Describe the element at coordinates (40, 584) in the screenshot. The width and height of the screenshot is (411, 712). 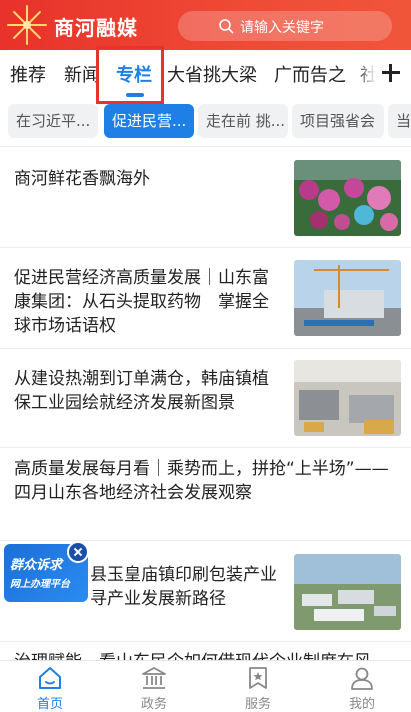
I see `badge-line2: 网上办理平台` at that location.